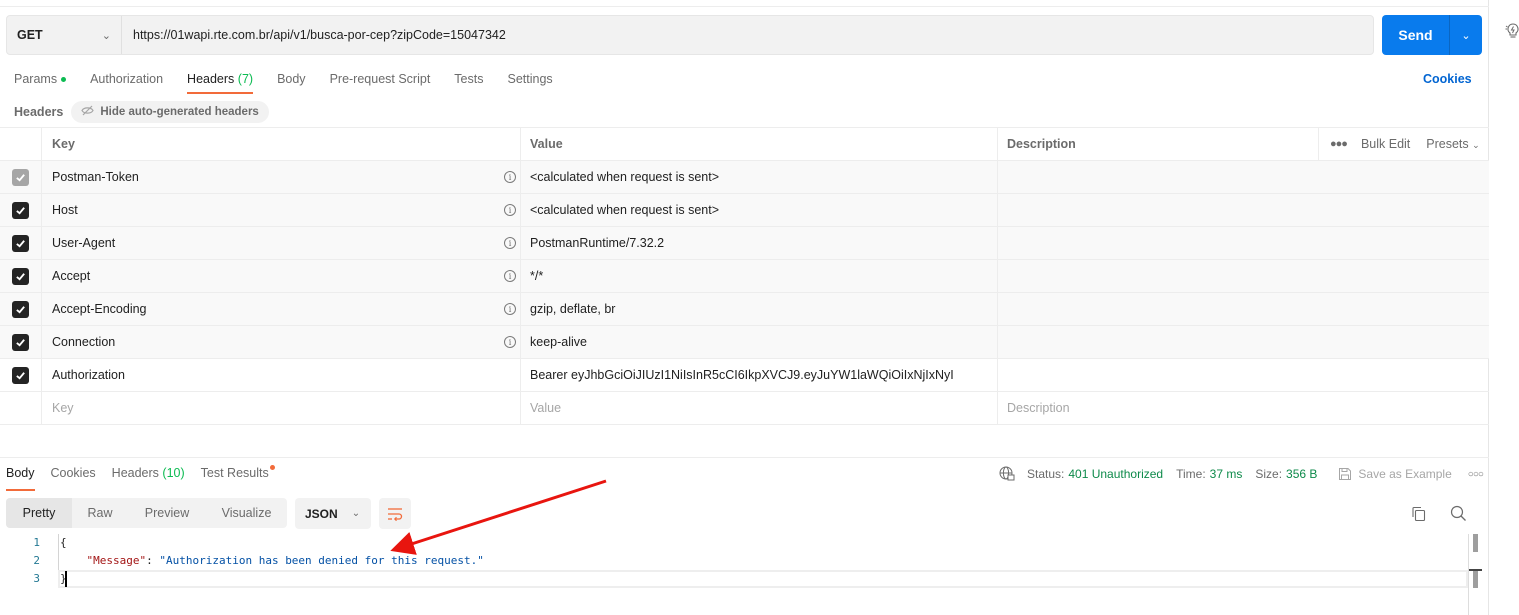 The image size is (1519, 615). Describe the element at coordinates (291, 80) in the screenshot. I see `tab-body: Body` at that location.